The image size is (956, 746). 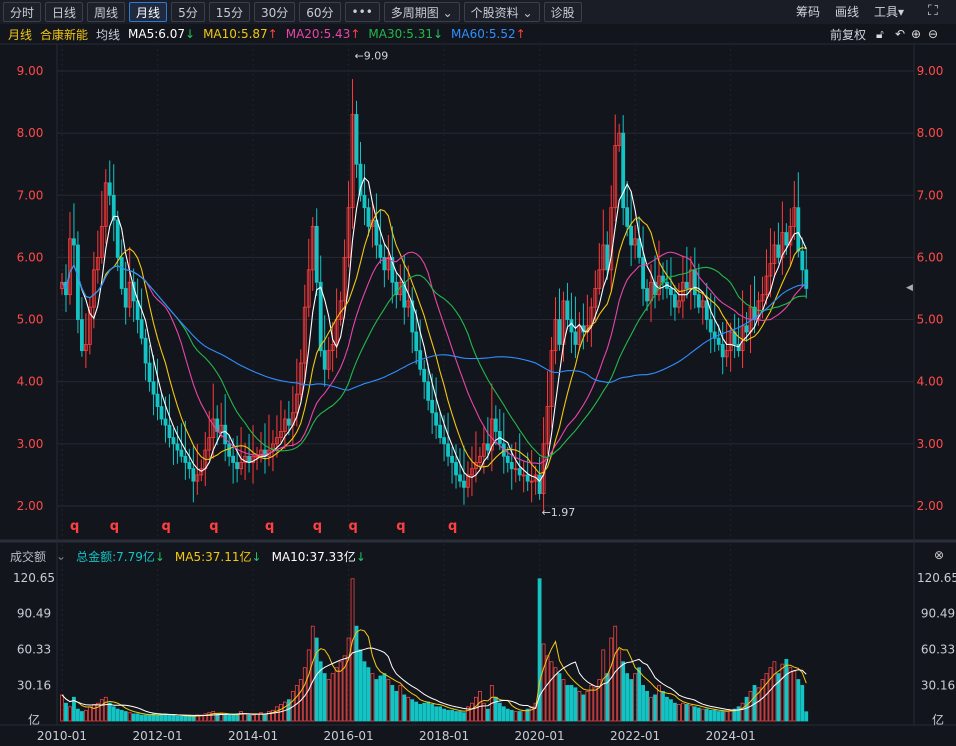 I want to click on price-annotation: ←1.97, so click(x=559, y=512).